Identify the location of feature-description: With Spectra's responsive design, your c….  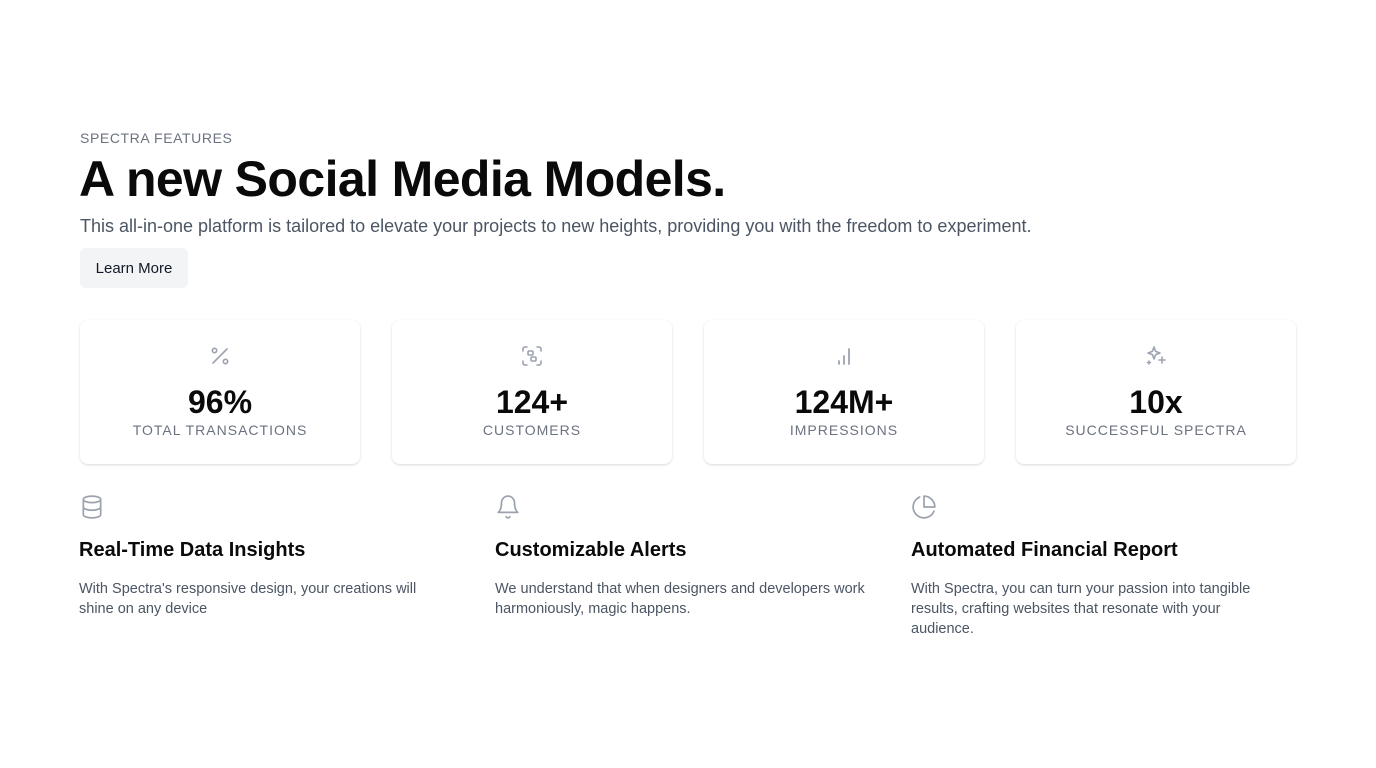
(248, 599).